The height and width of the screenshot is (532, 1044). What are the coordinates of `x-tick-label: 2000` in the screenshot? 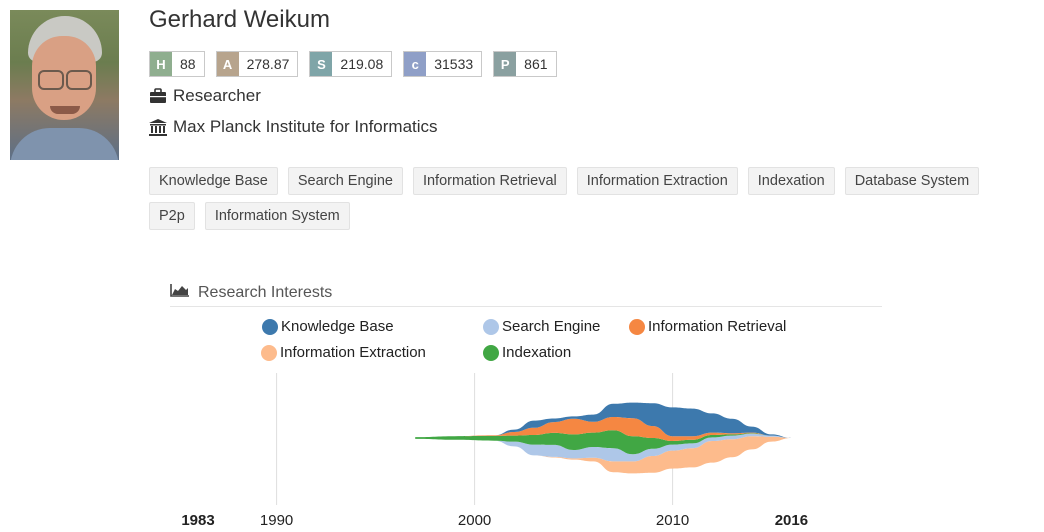 It's located at (474, 520).